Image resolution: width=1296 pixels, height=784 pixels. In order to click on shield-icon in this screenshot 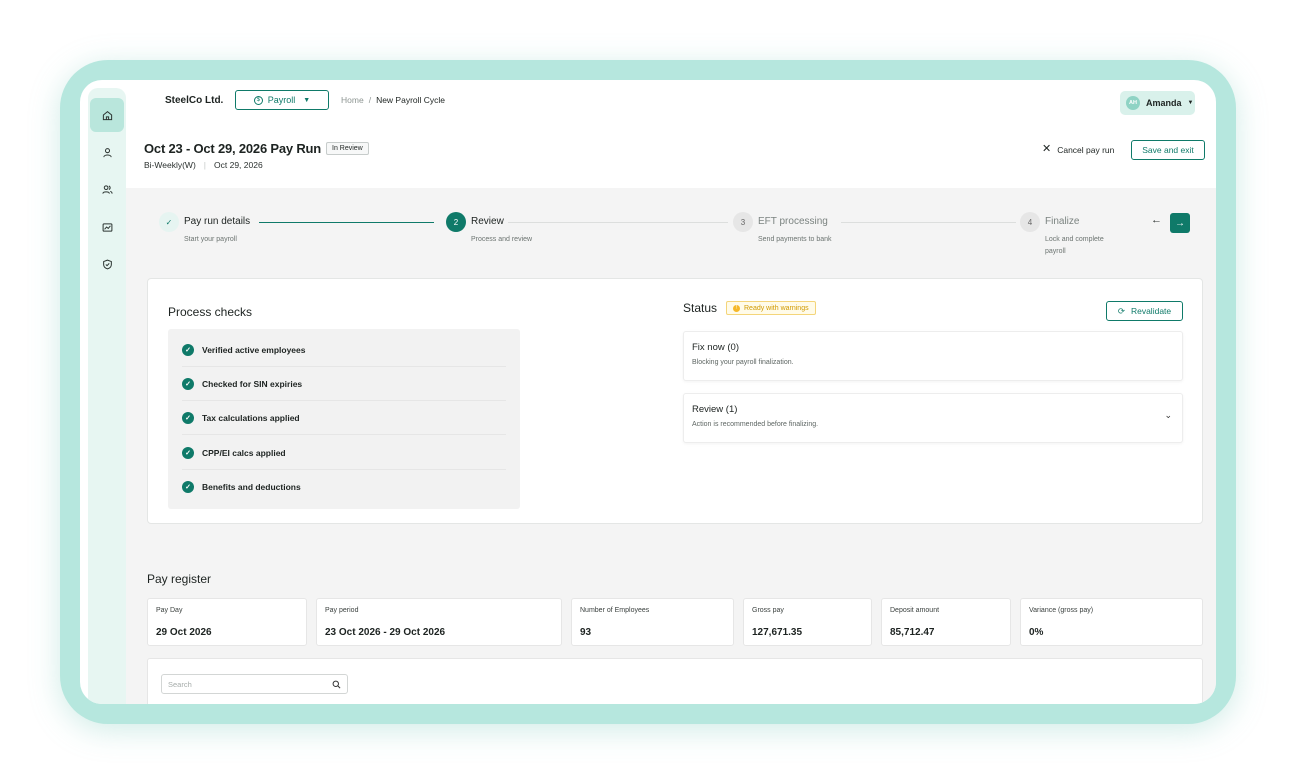, I will do `click(107, 264)`.